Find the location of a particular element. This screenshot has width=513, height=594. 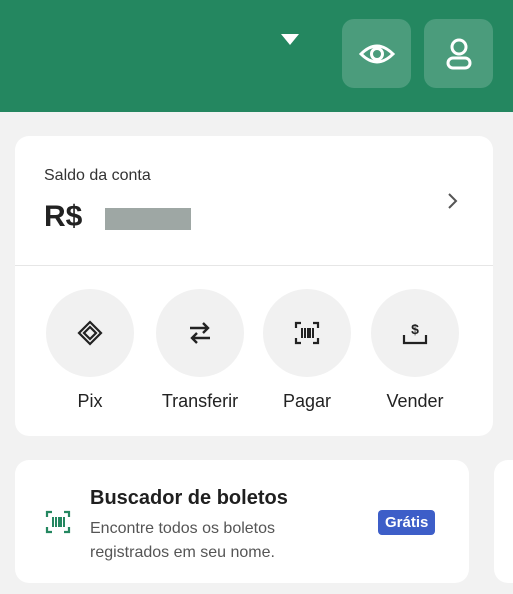

action-label: Pix is located at coordinates (90, 401).